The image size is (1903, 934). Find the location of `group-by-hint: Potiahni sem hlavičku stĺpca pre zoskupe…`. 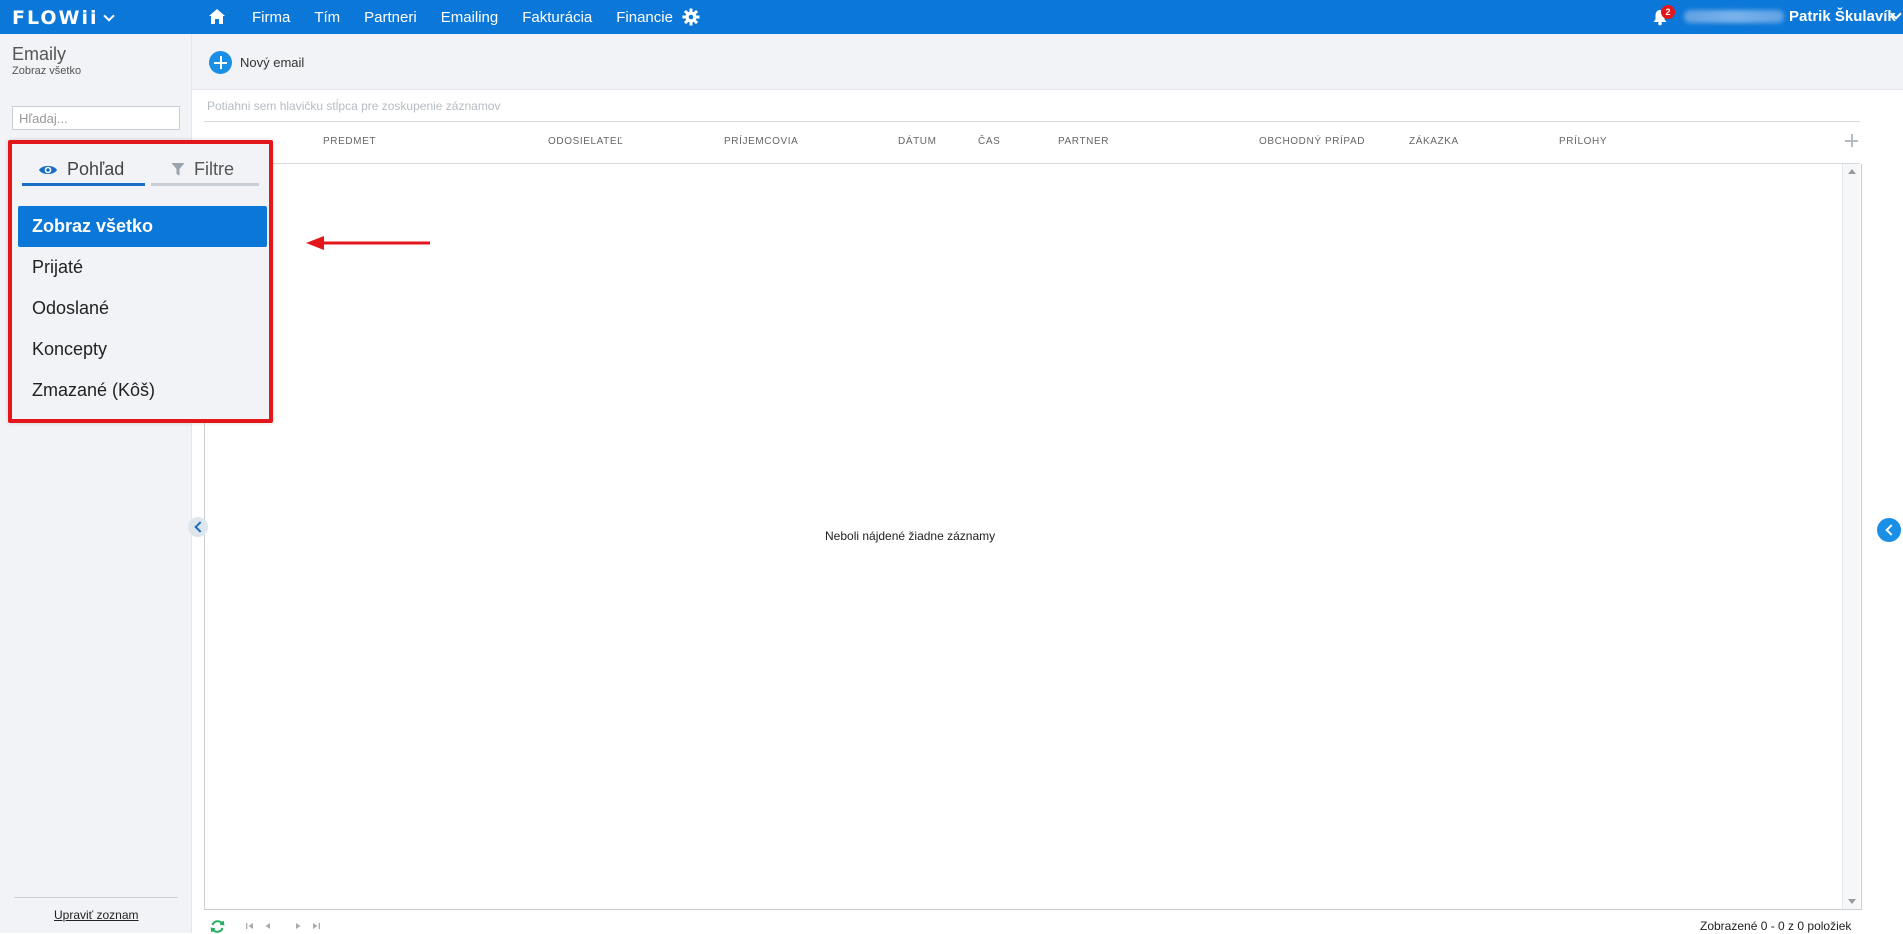

group-by-hint: Potiahni sem hlavičku stĺpca pre zoskupe… is located at coordinates (353, 106).